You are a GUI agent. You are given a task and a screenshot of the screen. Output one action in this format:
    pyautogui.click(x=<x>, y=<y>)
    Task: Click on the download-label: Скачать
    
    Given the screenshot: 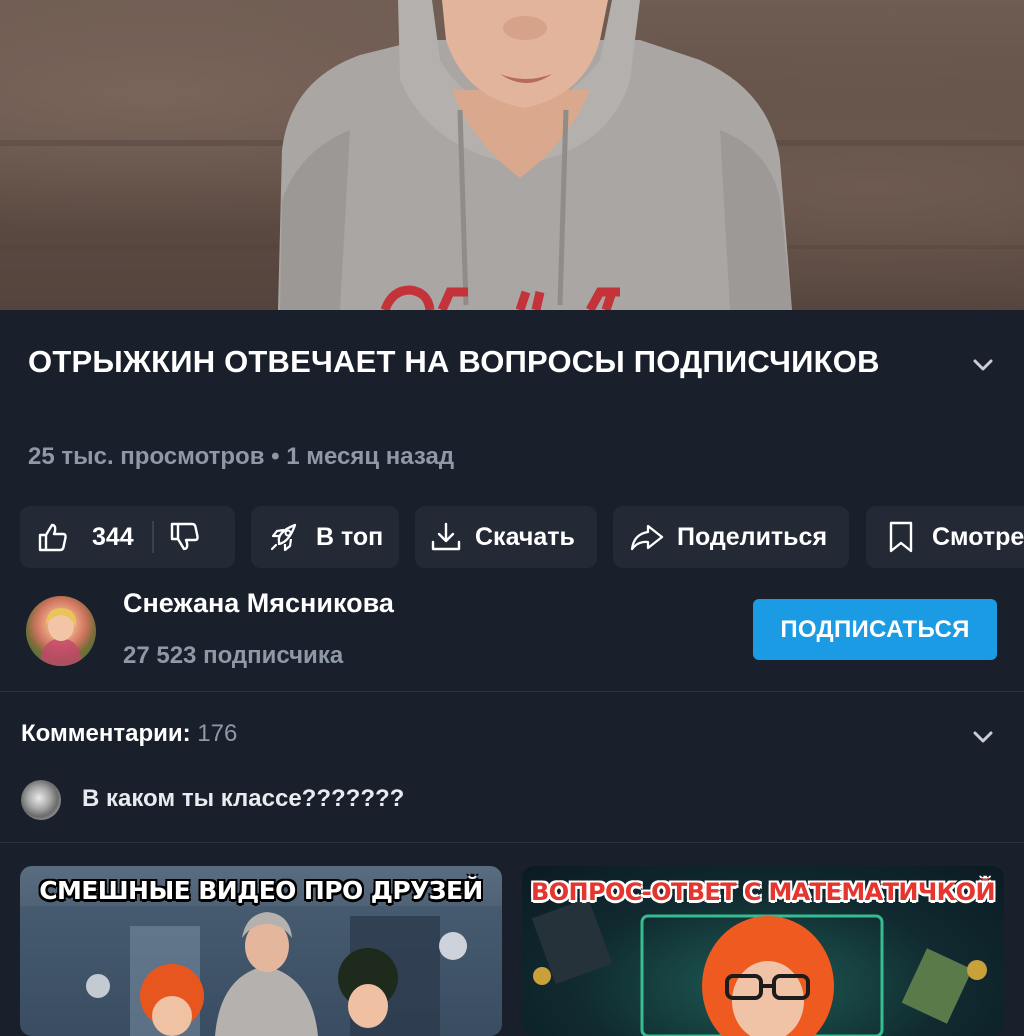 What is the action you would take?
    pyautogui.click(x=525, y=536)
    